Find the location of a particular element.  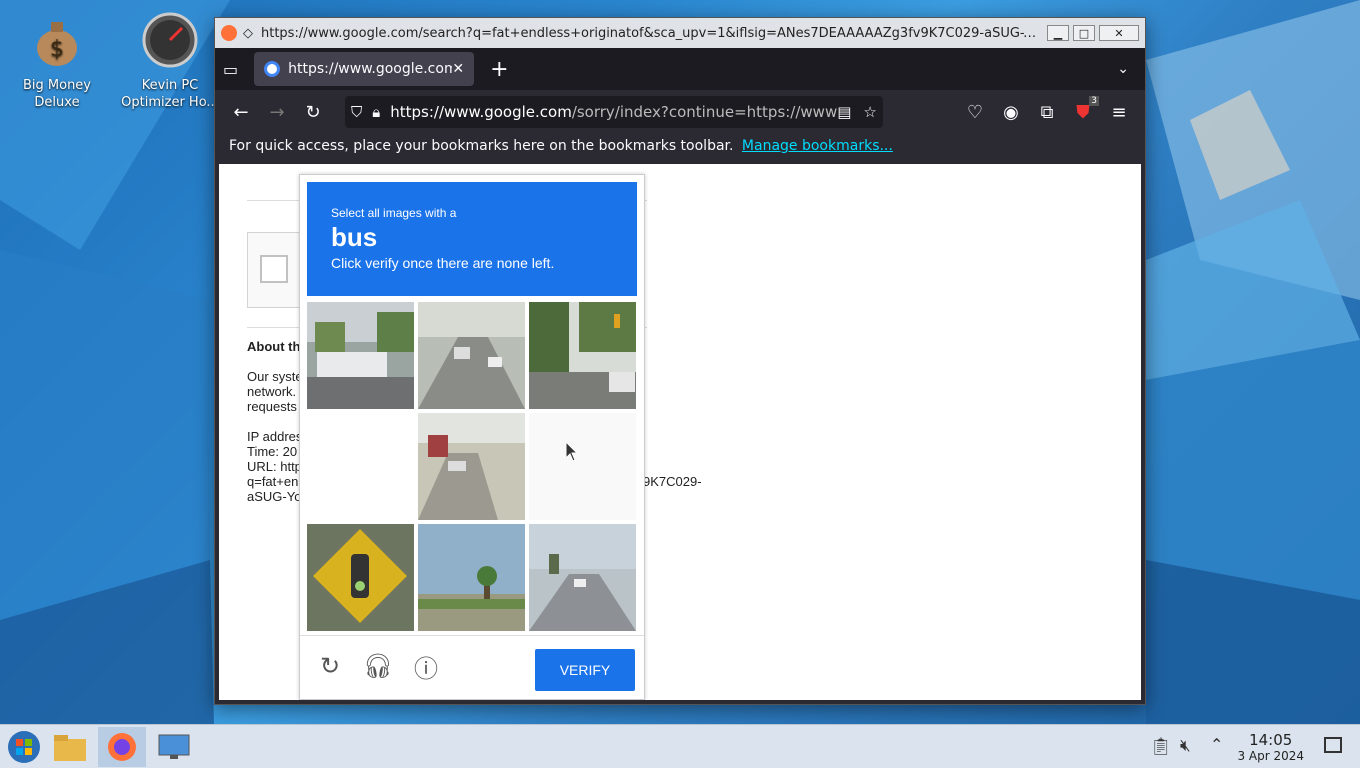

captcha-instruction: Select all images with a is located at coordinates (394, 213).